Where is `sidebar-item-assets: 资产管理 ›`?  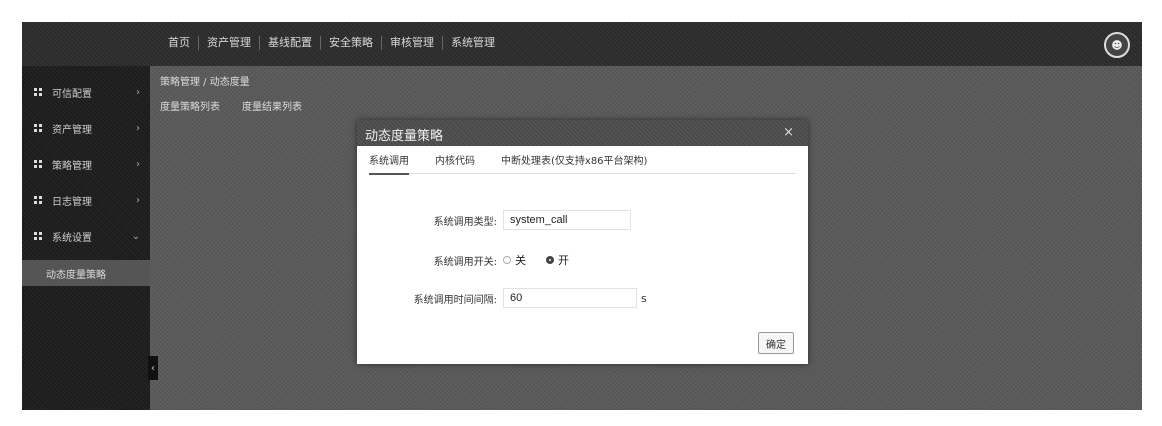
sidebar-item-assets: 资产管理 › is located at coordinates (86, 128).